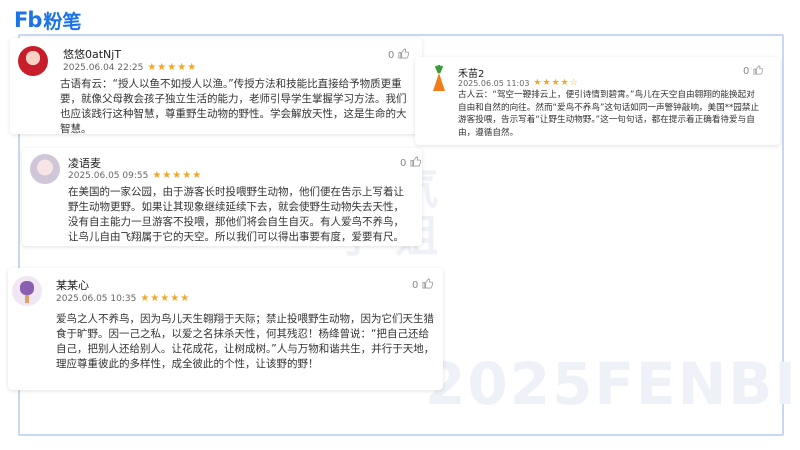 The height and width of the screenshot is (450, 800). I want to click on carrot-avatar-icon, so click(439, 79).